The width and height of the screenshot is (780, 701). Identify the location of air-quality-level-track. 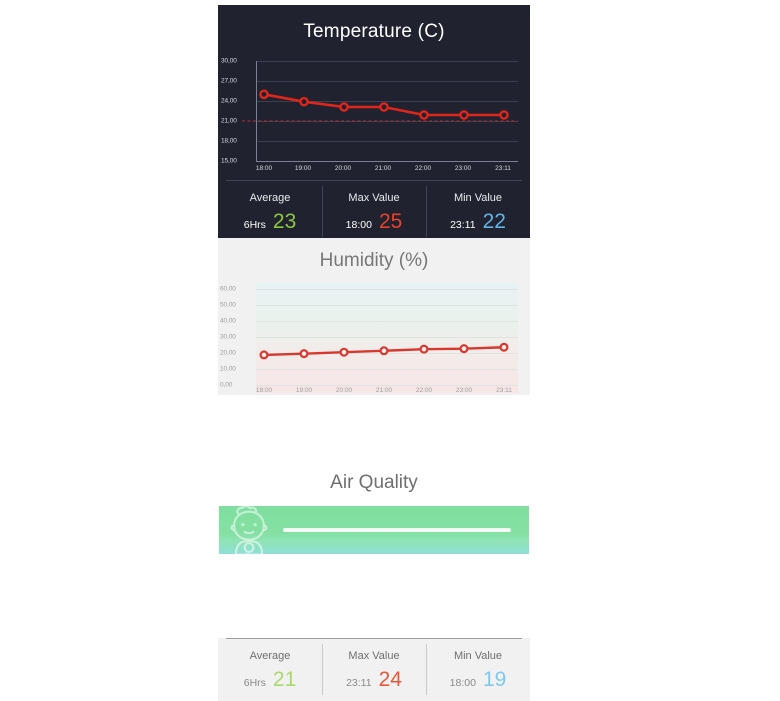
(397, 530).